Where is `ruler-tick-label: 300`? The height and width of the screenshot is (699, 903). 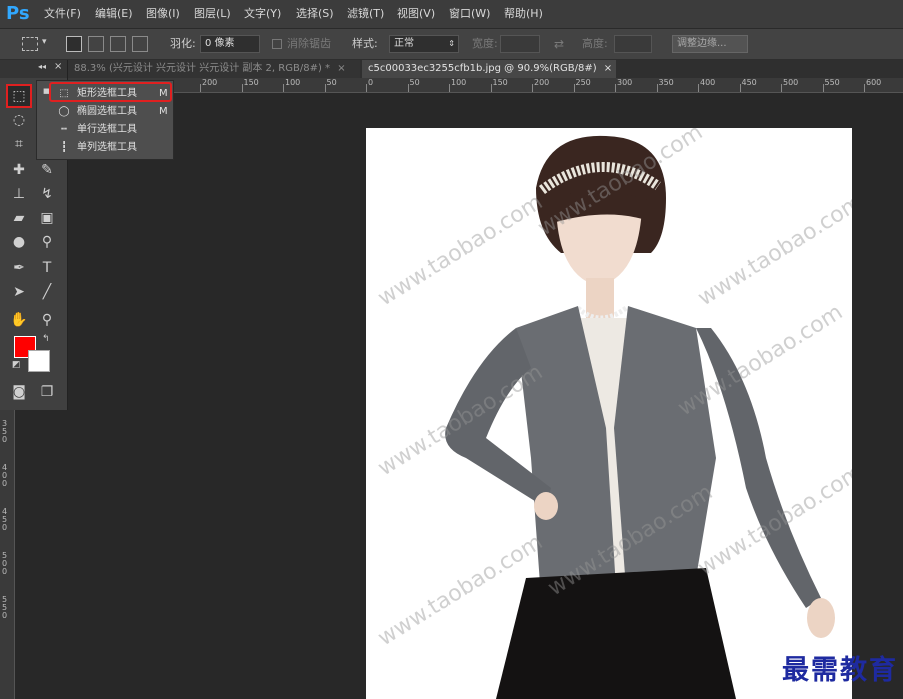 ruler-tick-label: 300 is located at coordinates (625, 82).